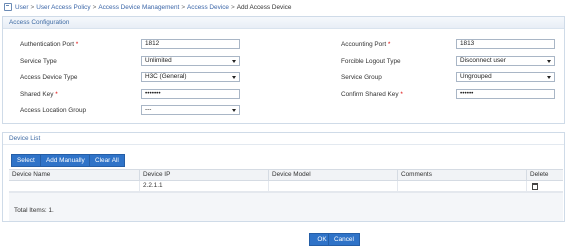  Describe the element at coordinates (333, 186) in the screenshot. I see `cell-device-model` at that location.